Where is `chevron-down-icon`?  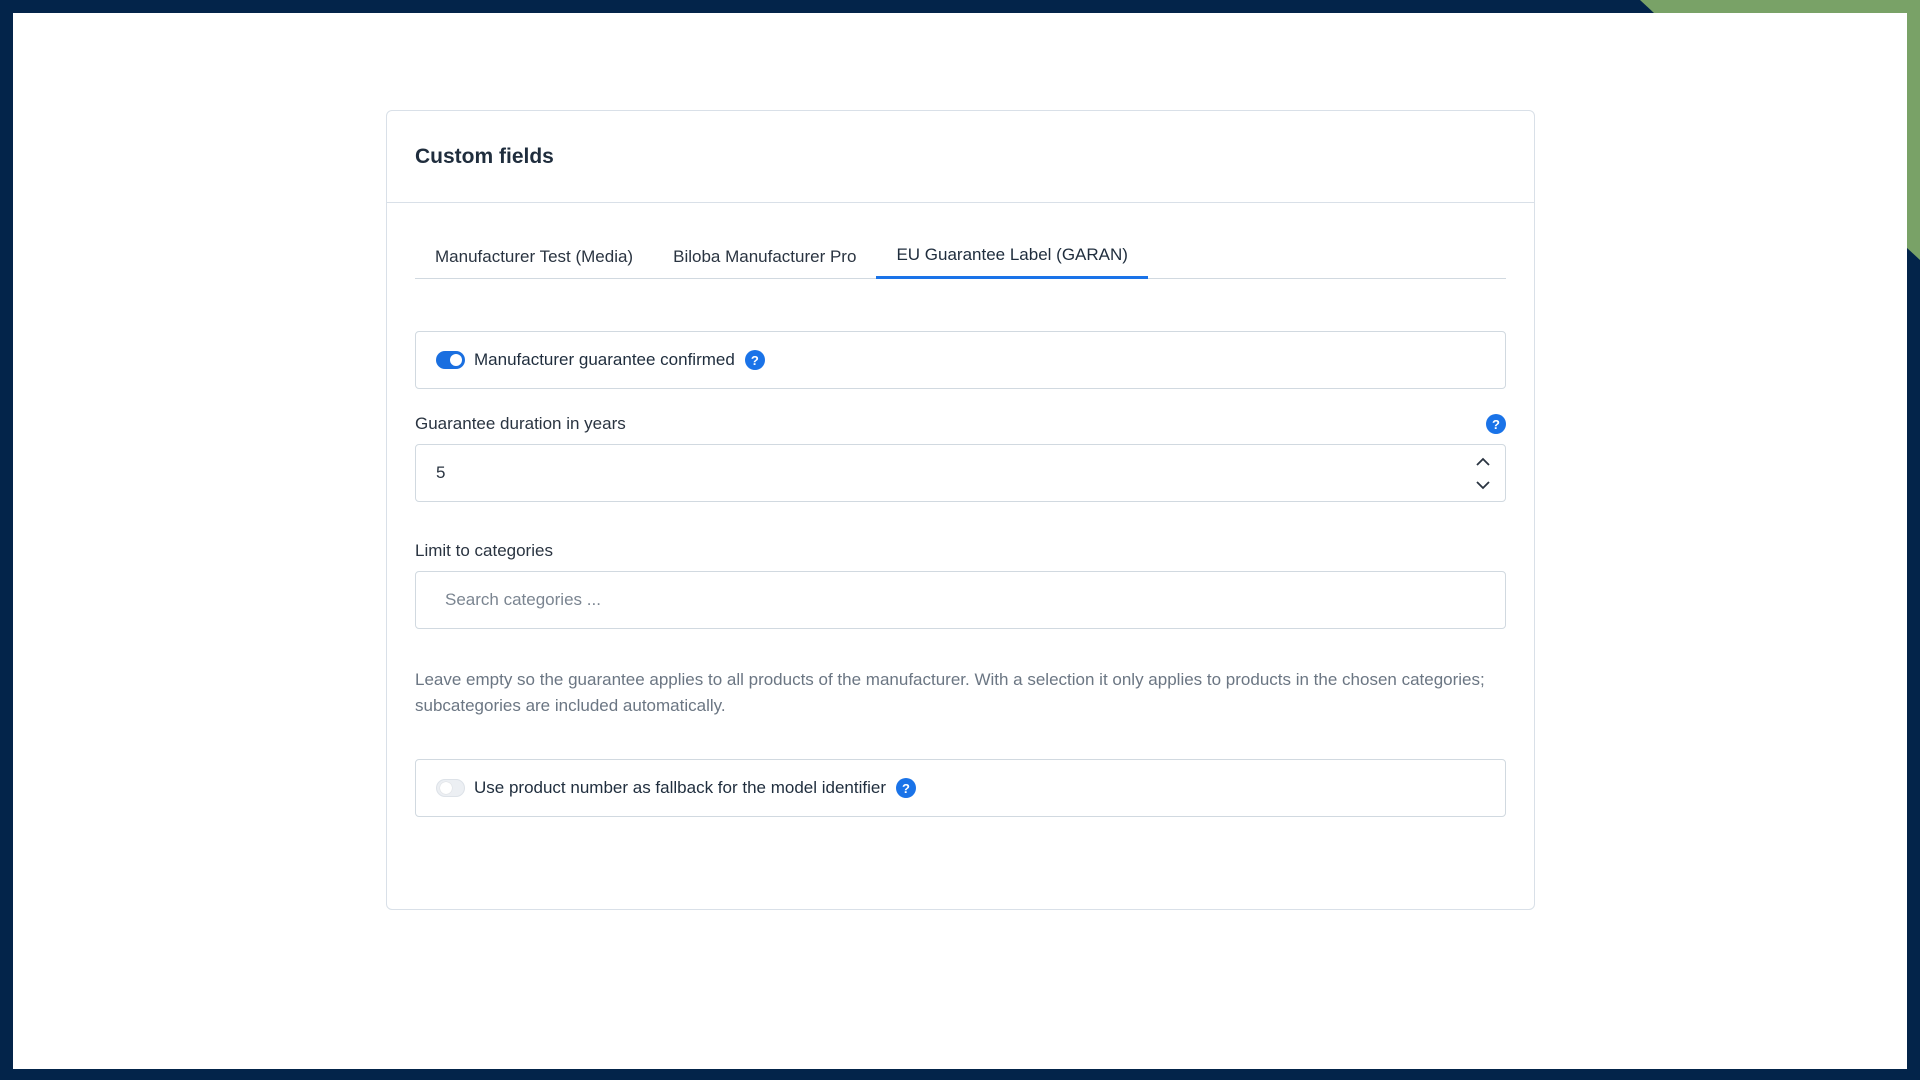
chevron-down-icon is located at coordinates (1483, 485).